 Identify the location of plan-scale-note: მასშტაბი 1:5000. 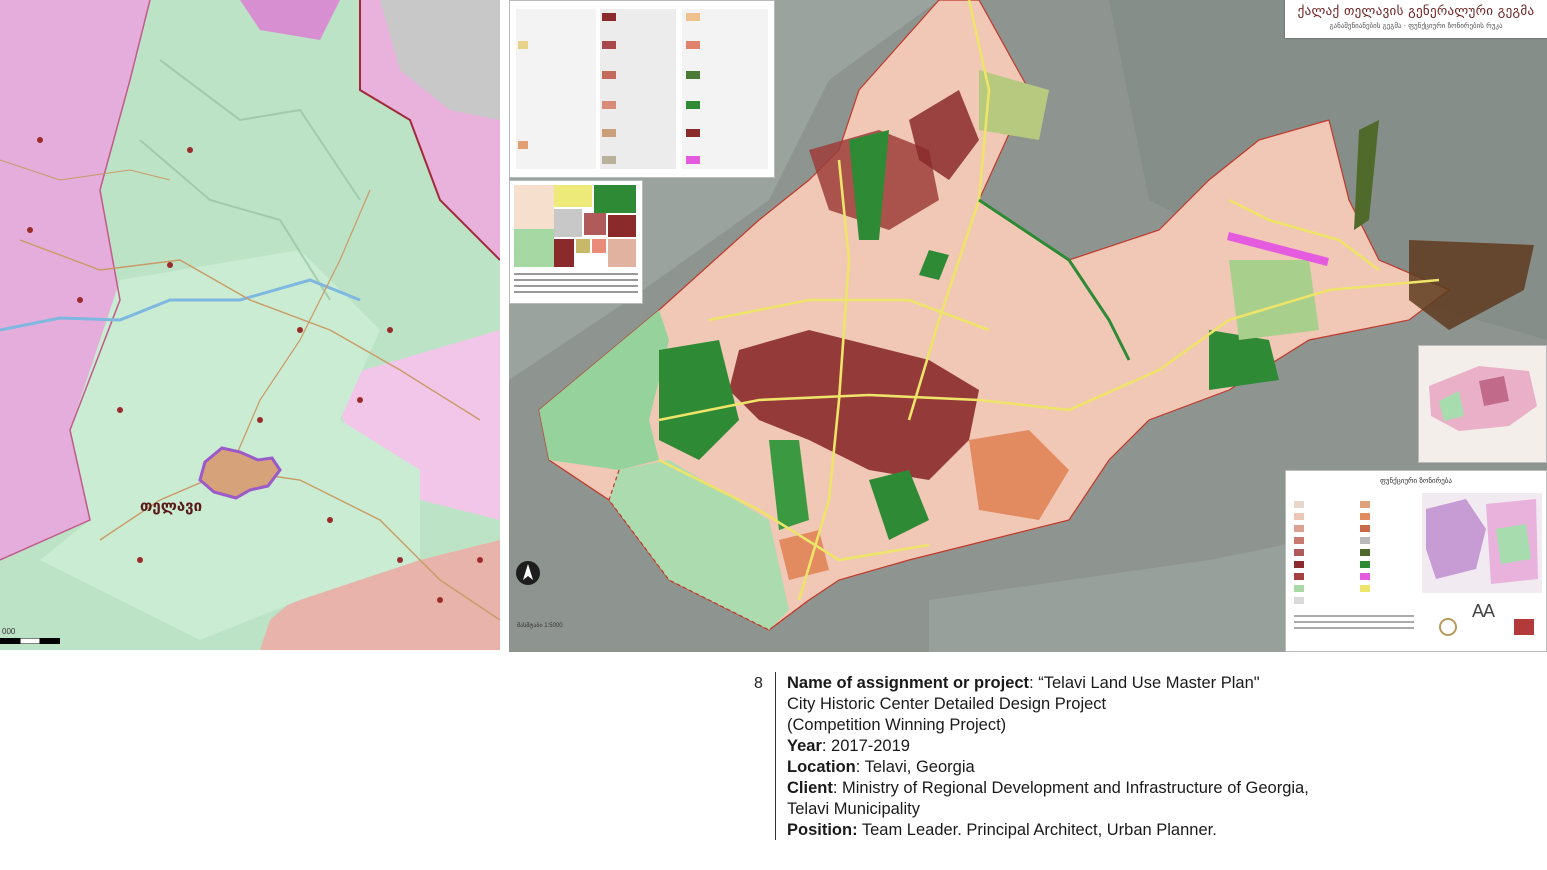
(540, 626).